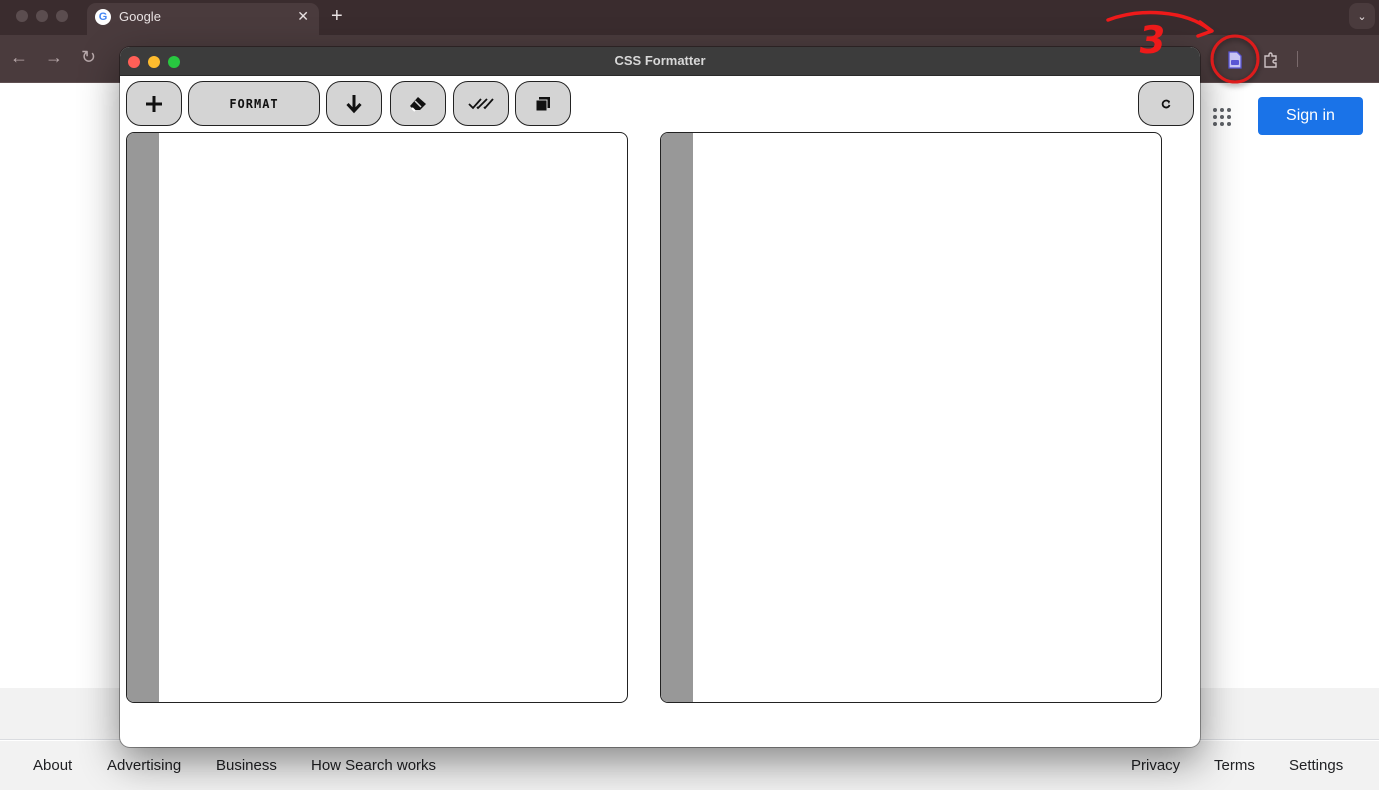 The width and height of the screenshot is (1379, 790). What do you see at coordinates (1297, 59) in the screenshot?
I see `toolbar-divider` at bounding box center [1297, 59].